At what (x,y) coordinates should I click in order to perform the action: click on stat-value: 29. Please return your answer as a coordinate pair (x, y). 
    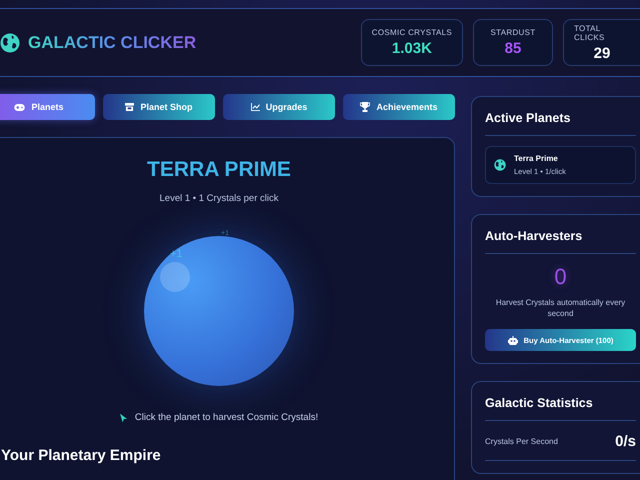
    Looking at the image, I should click on (602, 53).